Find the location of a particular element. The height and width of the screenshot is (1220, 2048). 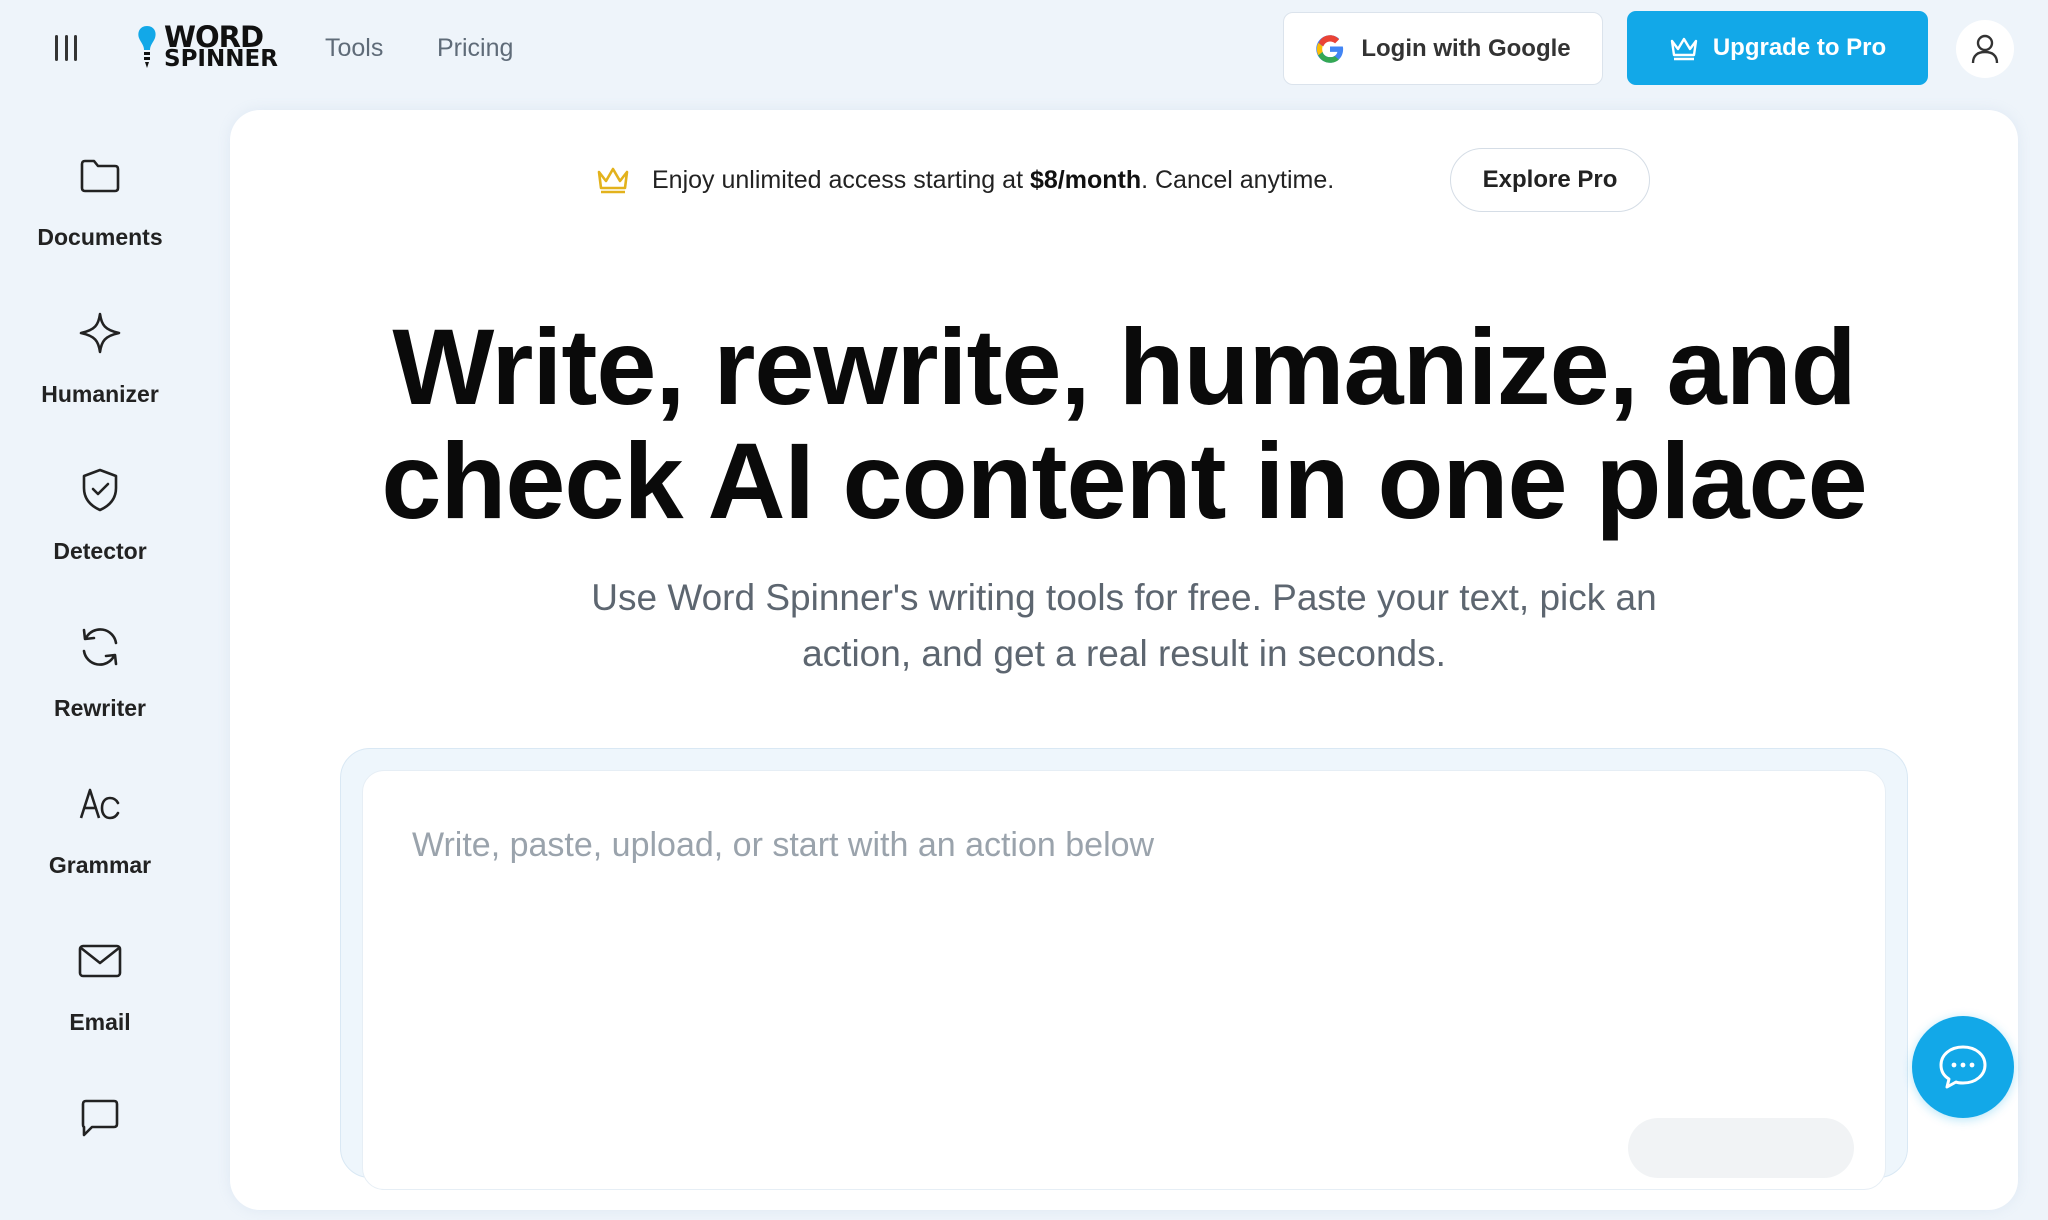

logo: WORD SPINNER is located at coordinates (207, 48).